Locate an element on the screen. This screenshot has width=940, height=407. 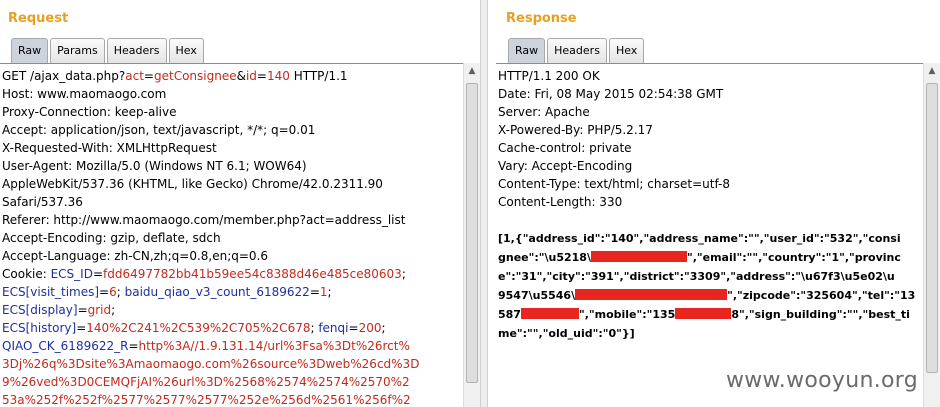
watermark: www.wooyun.org is located at coordinates (821, 380).